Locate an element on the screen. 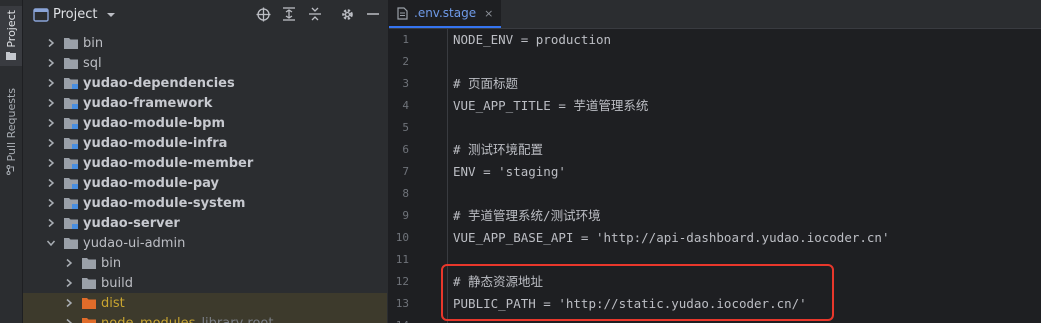  line-number: 2 is located at coordinates (405, 61).